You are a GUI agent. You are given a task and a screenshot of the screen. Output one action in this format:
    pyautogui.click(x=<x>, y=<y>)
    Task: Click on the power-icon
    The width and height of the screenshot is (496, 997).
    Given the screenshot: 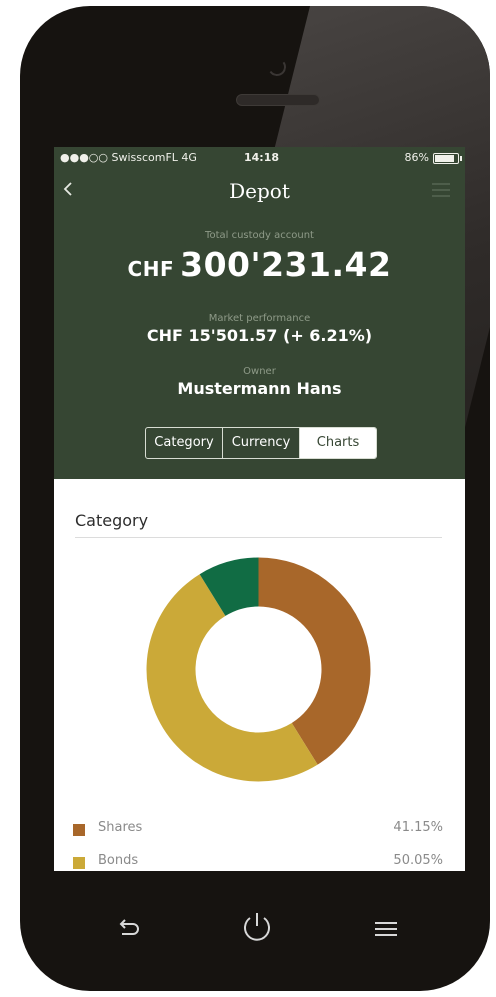 What is the action you would take?
    pyautogui.click(x=257, y=927)
    